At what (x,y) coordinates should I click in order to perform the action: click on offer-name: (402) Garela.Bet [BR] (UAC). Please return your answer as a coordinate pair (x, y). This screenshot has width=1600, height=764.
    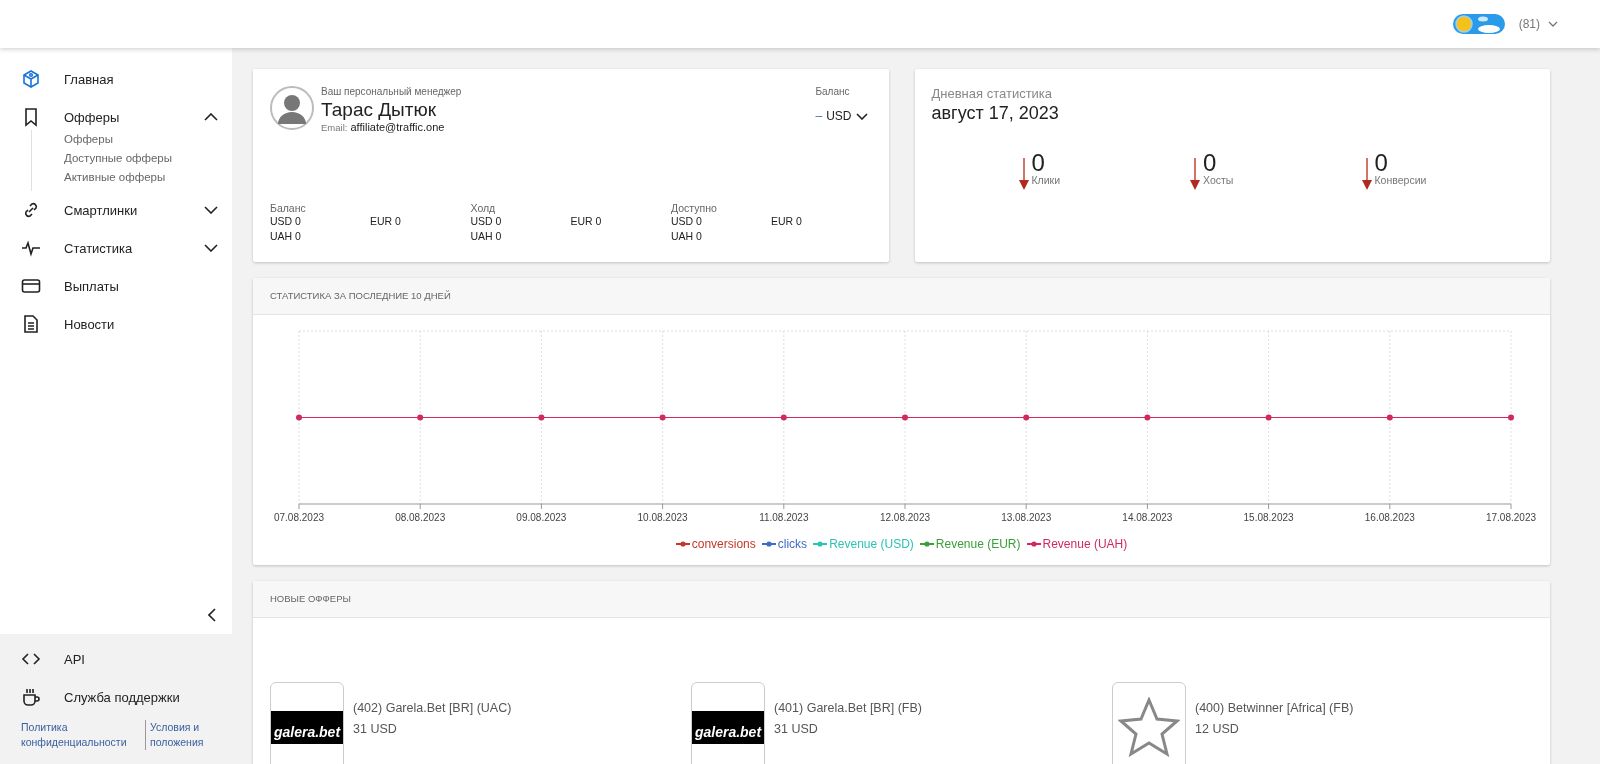
    Looking at the image, I should click on (432, 708).